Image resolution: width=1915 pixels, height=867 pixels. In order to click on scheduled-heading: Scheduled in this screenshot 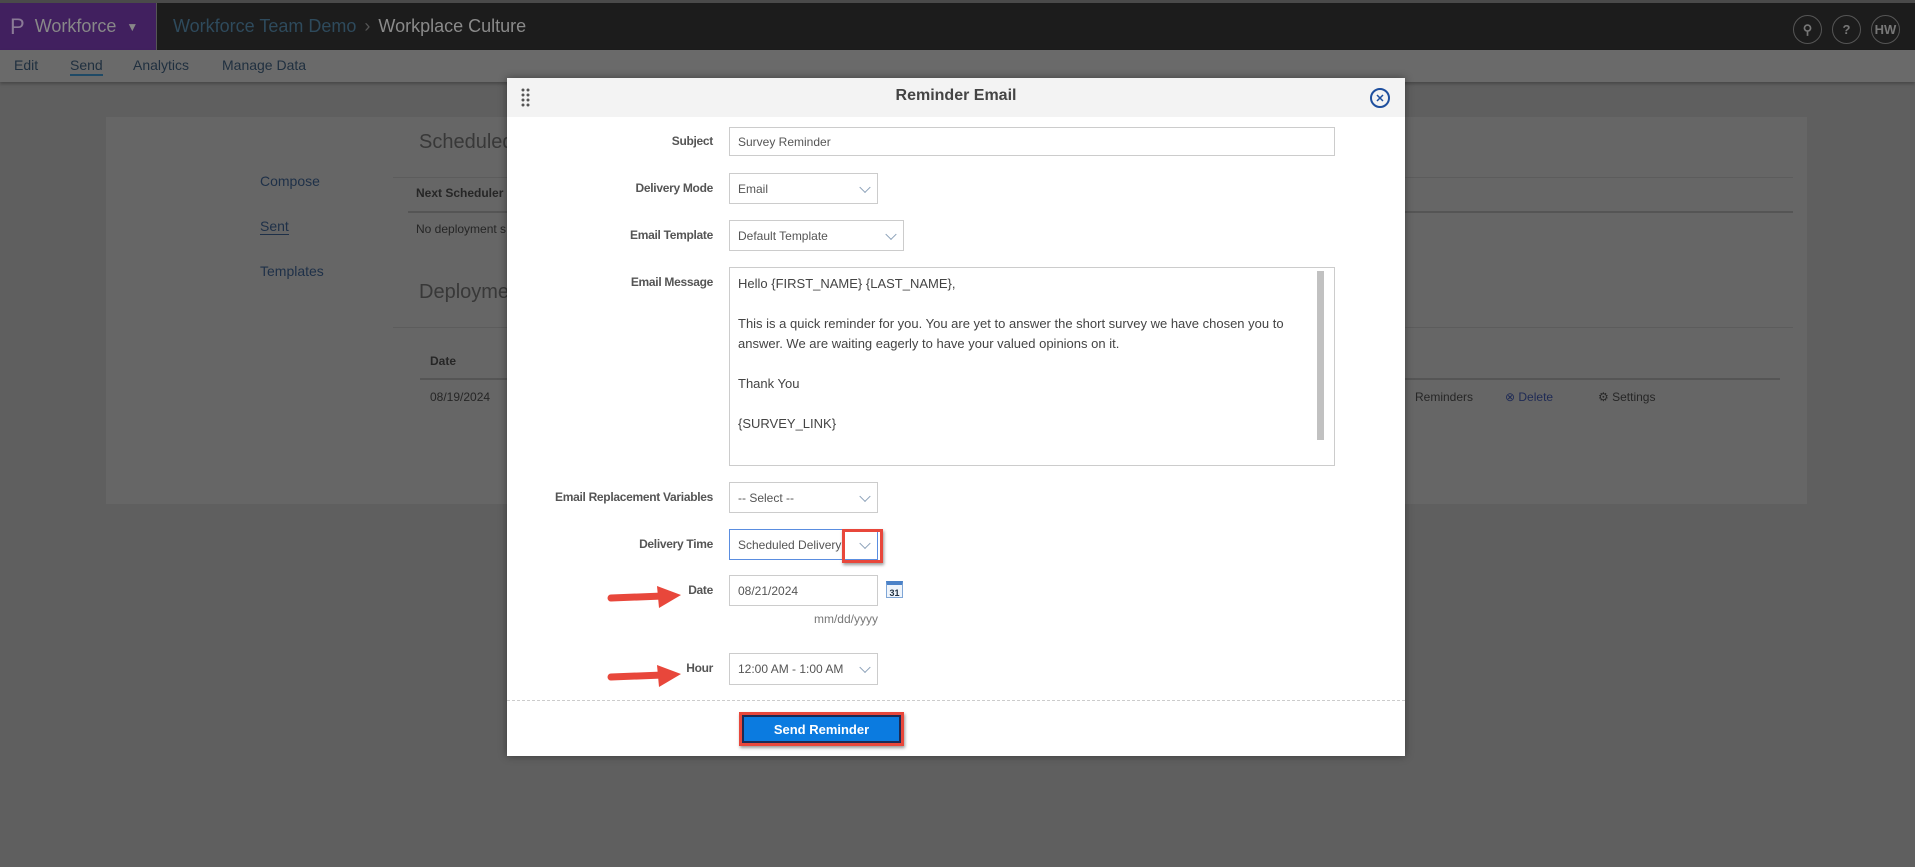, I will do `click(466, 142)`.